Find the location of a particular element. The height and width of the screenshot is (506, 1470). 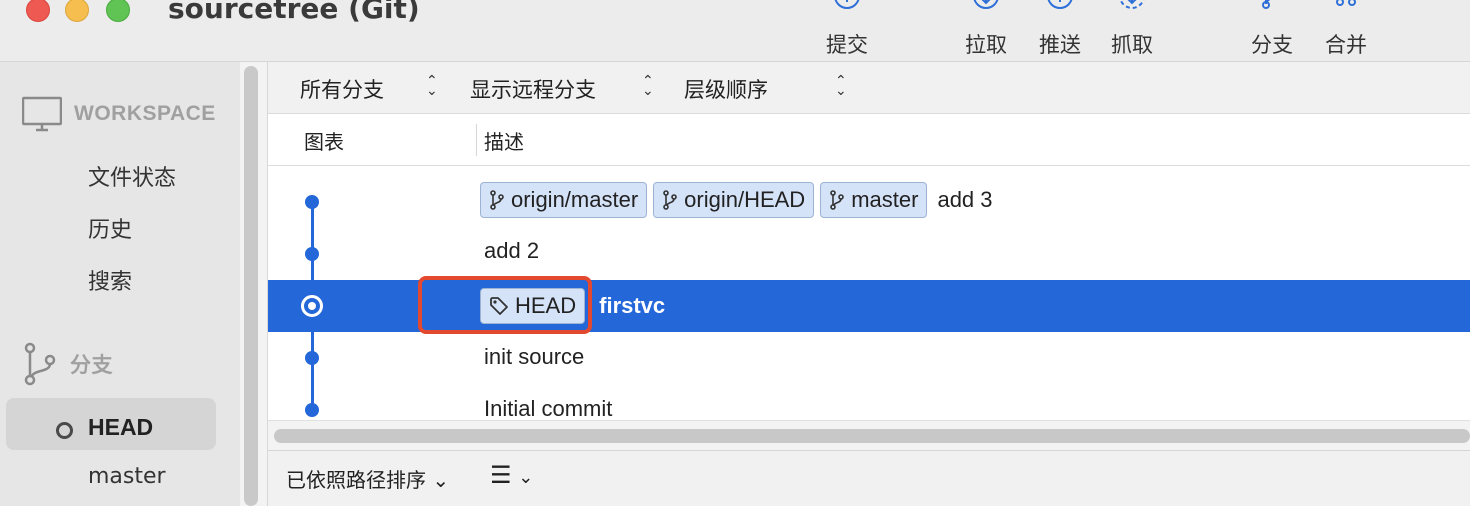

plus-circle-icon is located at coordinates (847, 4).